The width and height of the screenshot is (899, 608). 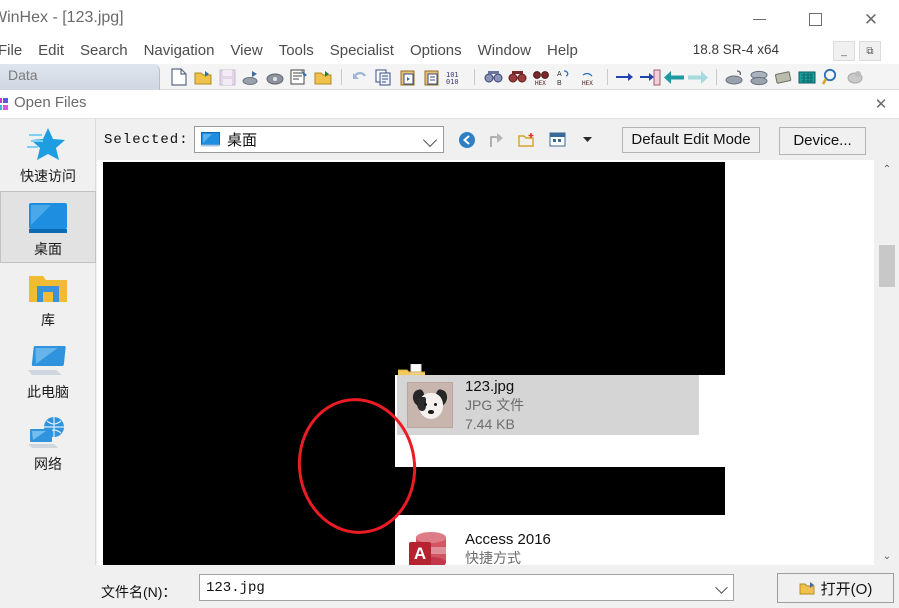 I want to click on search-icon, so click(x=831, y=77).